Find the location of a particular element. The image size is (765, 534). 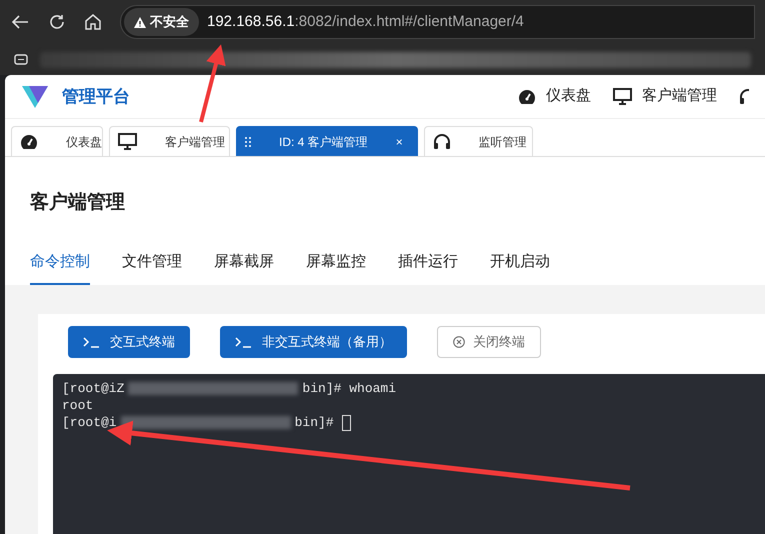

tab: 客户端管理 is located at coordinates (169, 141).